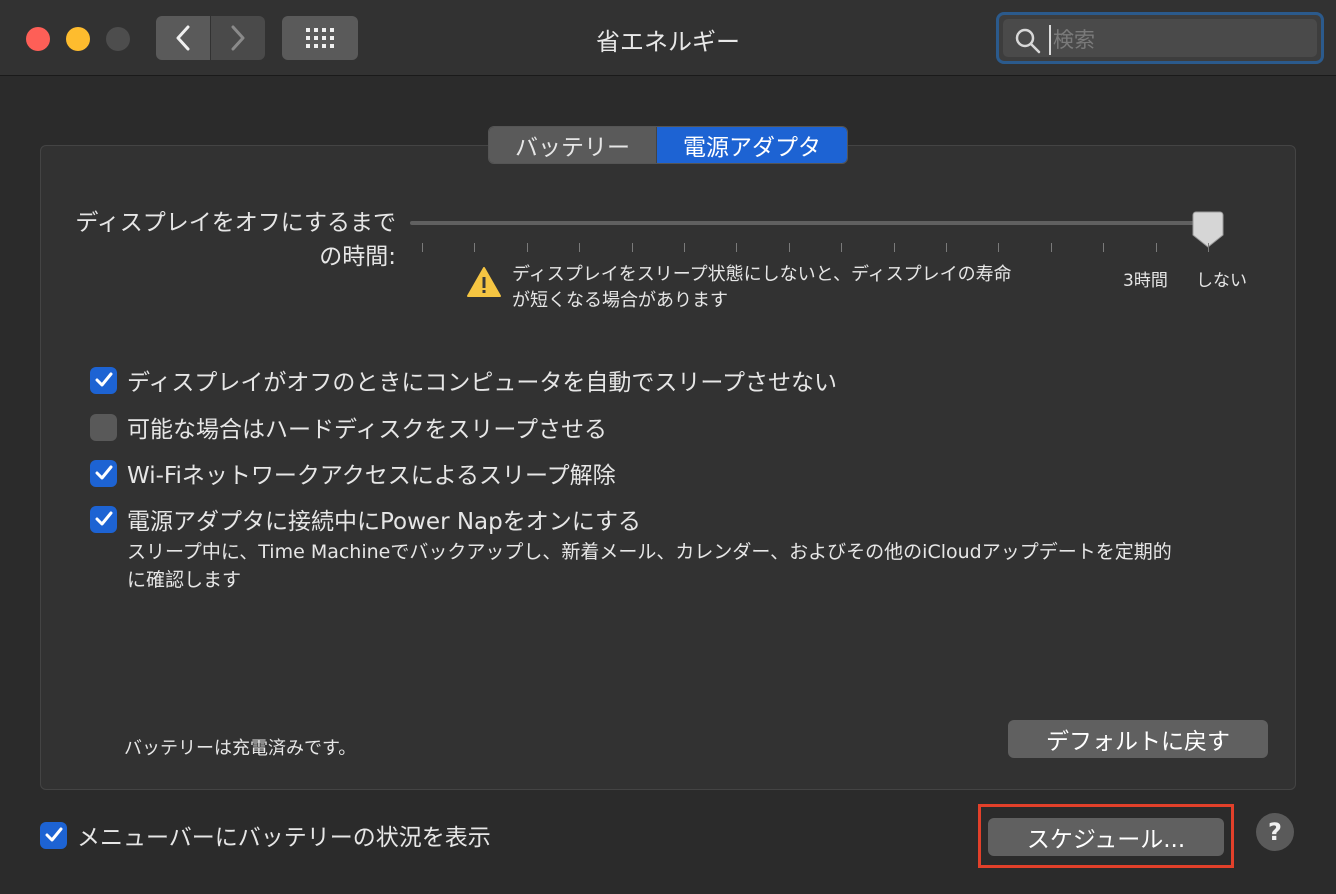 The height and width of the screenshot is (894, 1336). What do you see at coordinates (1028, 41) in the screenshot?
I see `search-icon` at bounding box center [1028, 41].